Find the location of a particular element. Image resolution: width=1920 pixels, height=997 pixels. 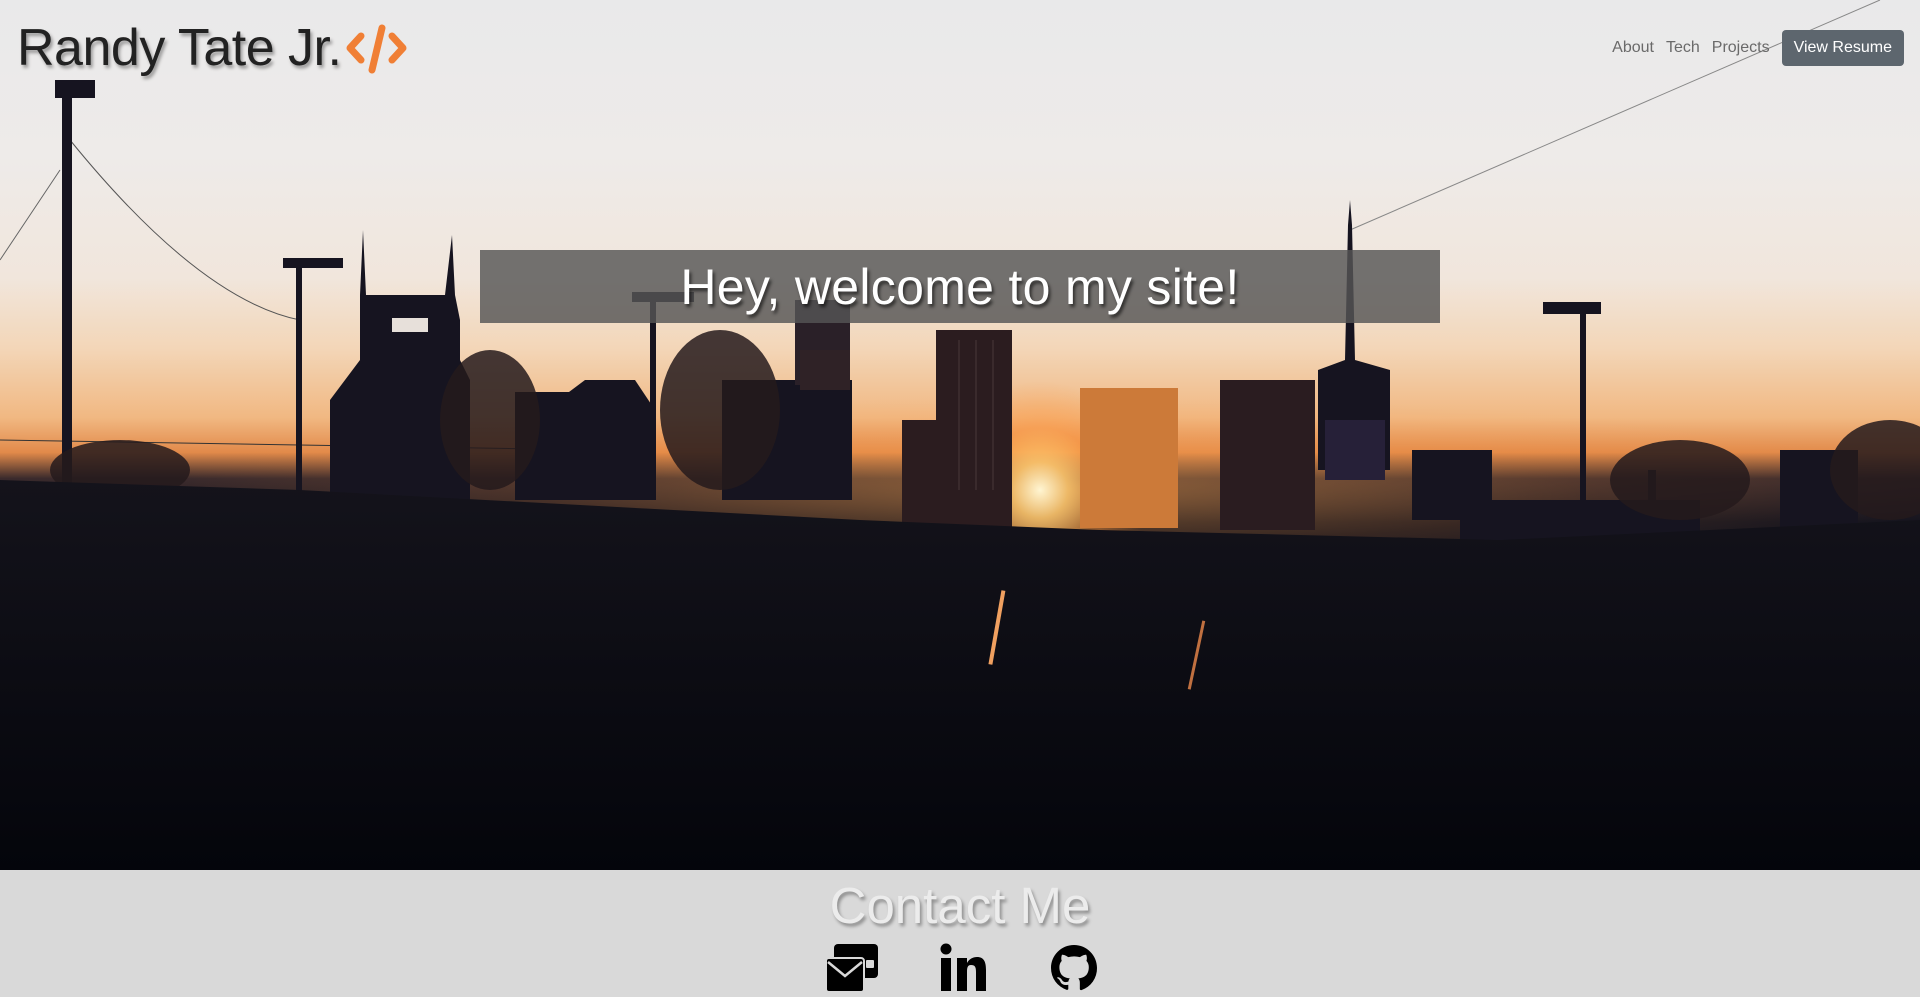

contact-section: Contact Me is located at coordinates (960, 933).